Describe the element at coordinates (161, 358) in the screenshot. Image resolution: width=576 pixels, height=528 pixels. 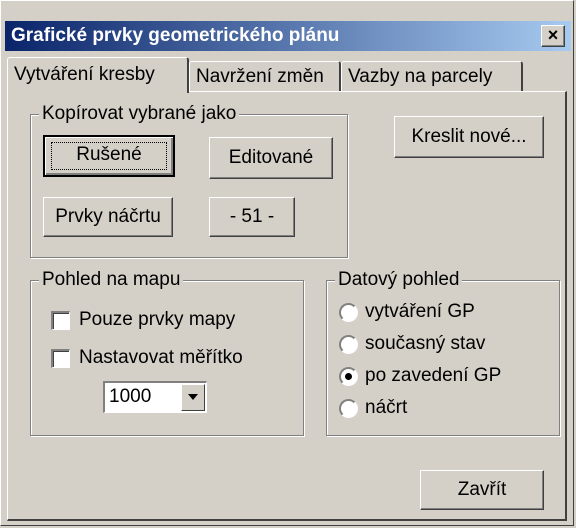
I see `set-scale-label: Nastavovat měřítko` at that location.